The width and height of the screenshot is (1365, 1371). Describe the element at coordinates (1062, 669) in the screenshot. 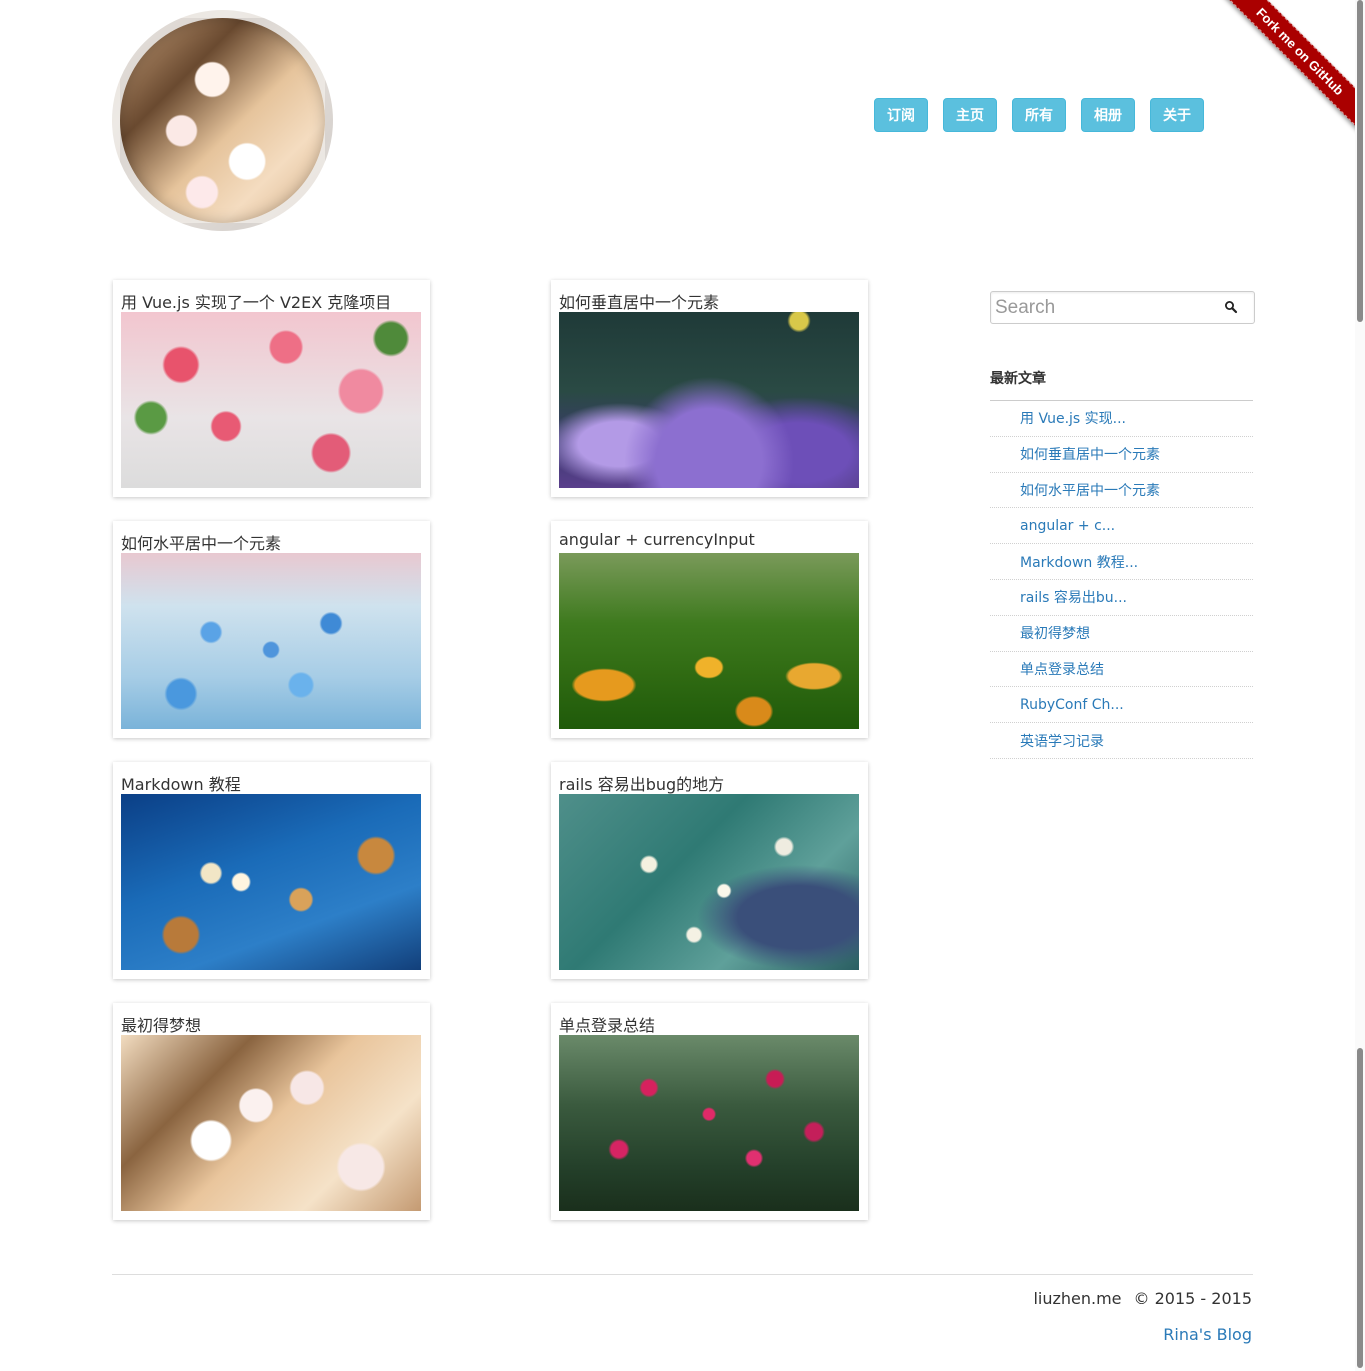

I see `recent-post-link: 单点登录总结` at that location.